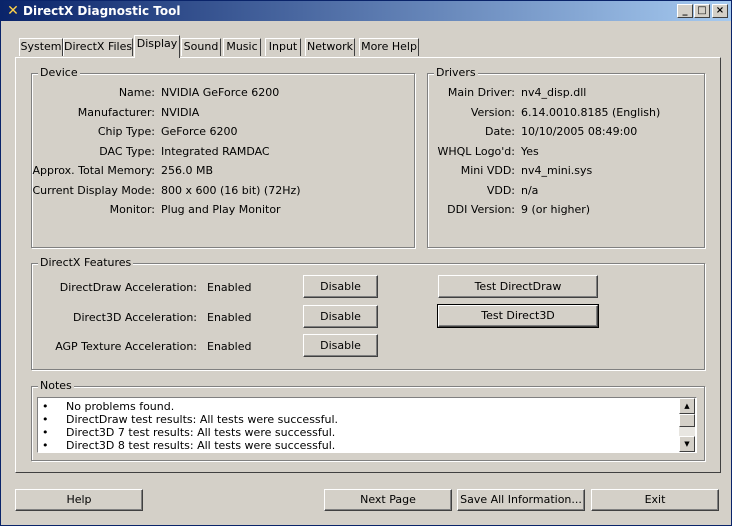 The width and height of the screenshot is (732, 526). Describe the element at coordinates (127, 151) in the screenshot. I see `device-dac-type-label: DAC Type:` at that location.